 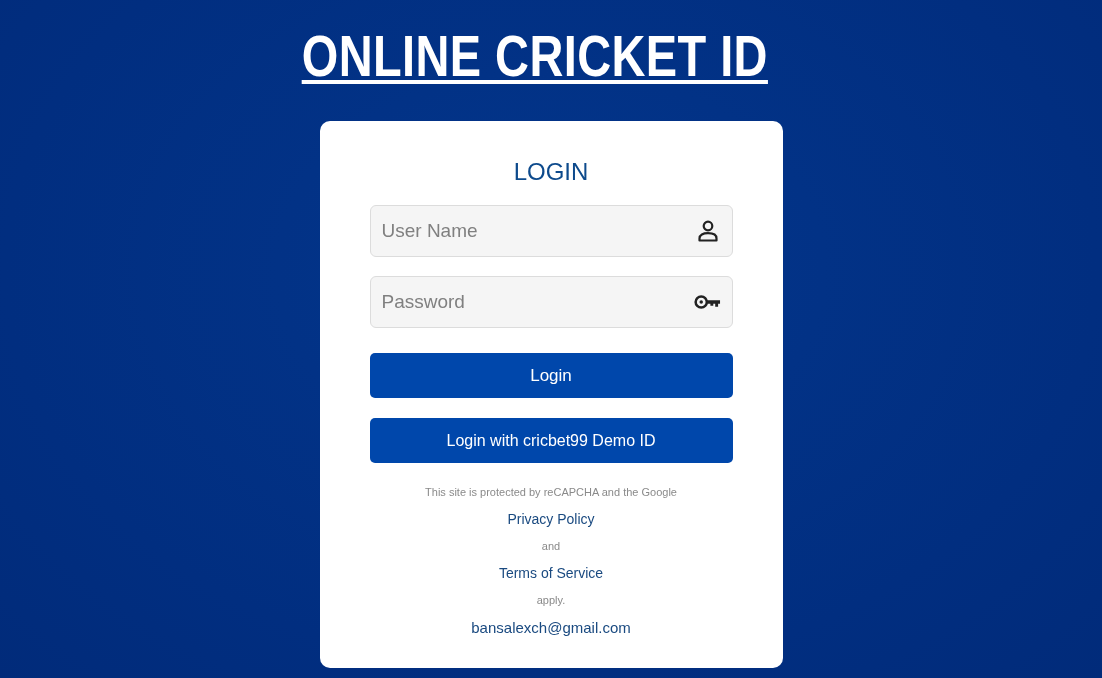 What do you see at coordinates (551, 440) in the screenshot?
I see `demo-login-button: Login with cricbet99 Demo ID` at bounding box center [551, 440].